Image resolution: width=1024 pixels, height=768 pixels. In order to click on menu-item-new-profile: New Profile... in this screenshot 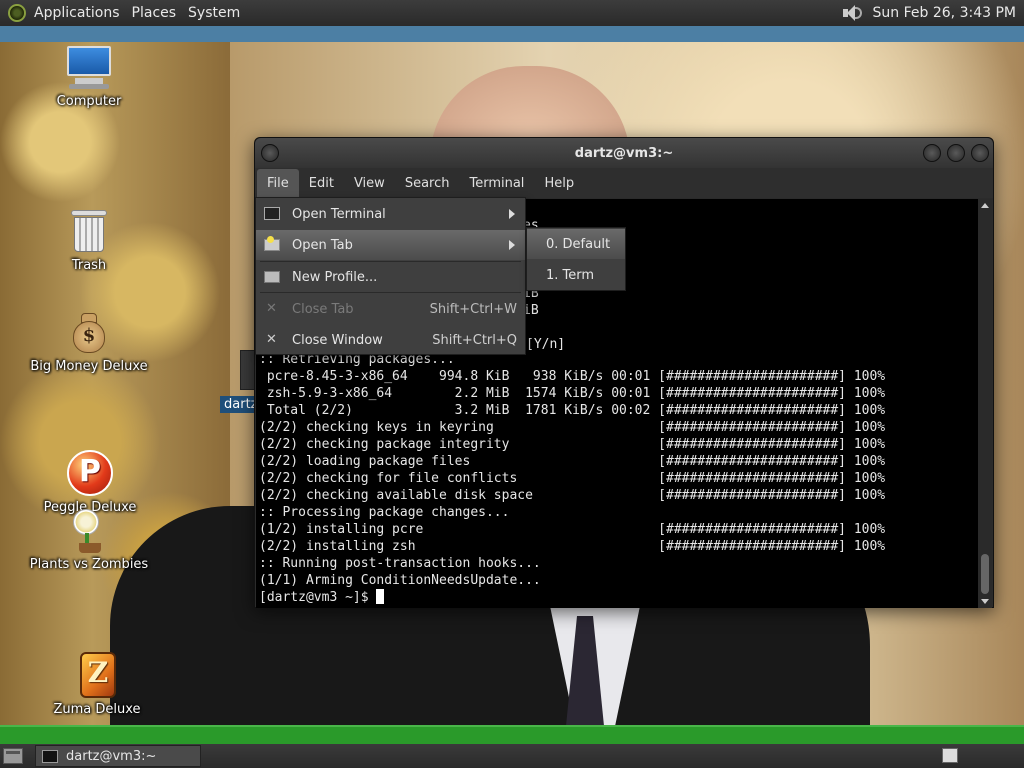, I will do `click(390, 277)`.